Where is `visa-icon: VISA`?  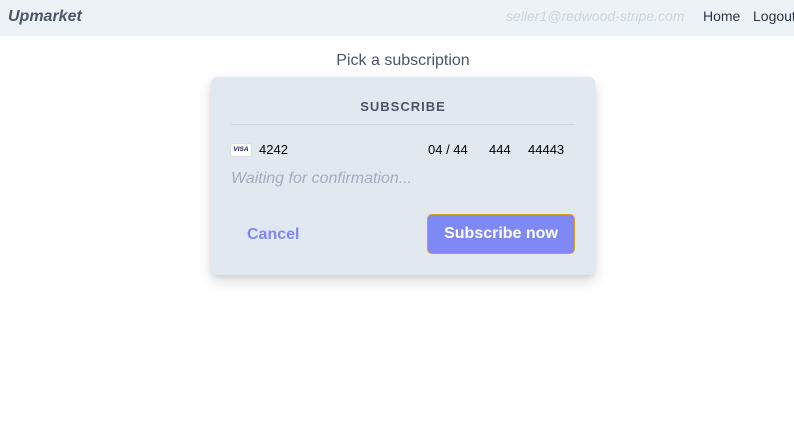
visa-icon: VISA is located at coordinates (241, 150).